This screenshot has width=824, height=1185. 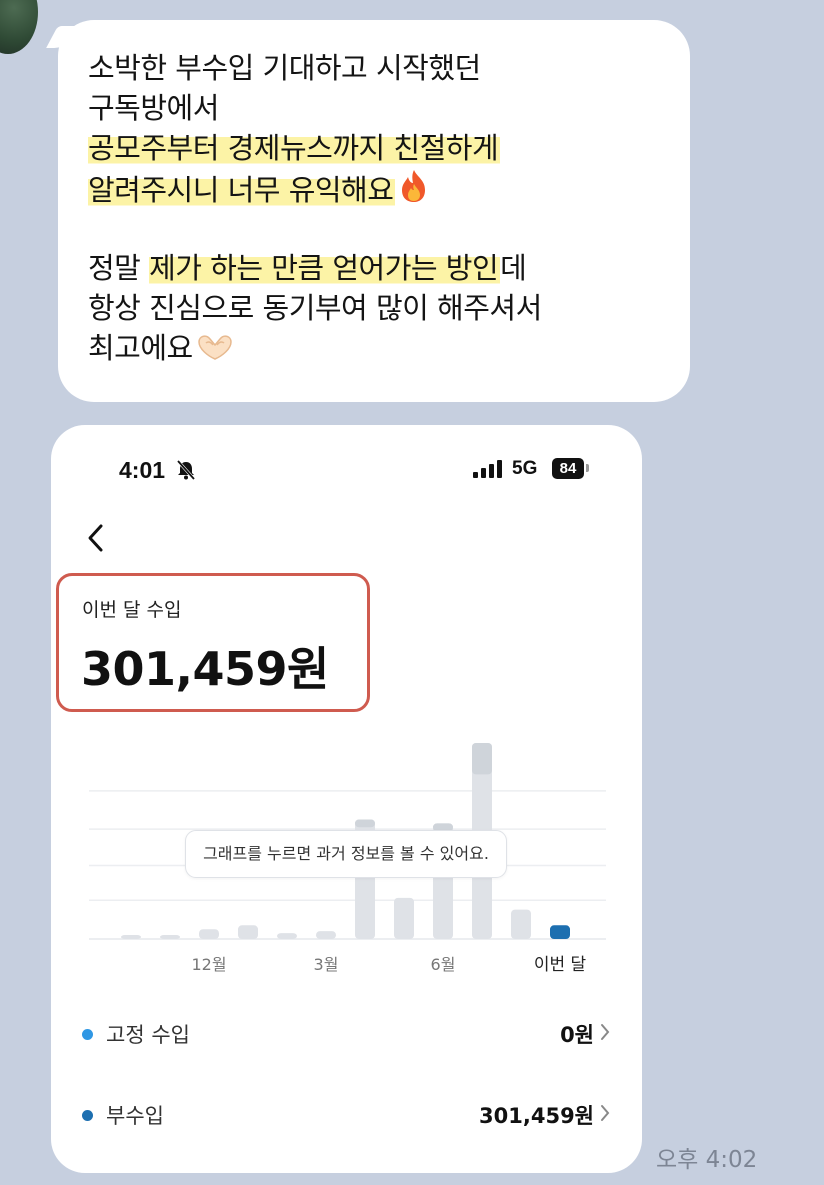 I want to click on income-label: 이번 달 수입, so click(x=132, y=610).